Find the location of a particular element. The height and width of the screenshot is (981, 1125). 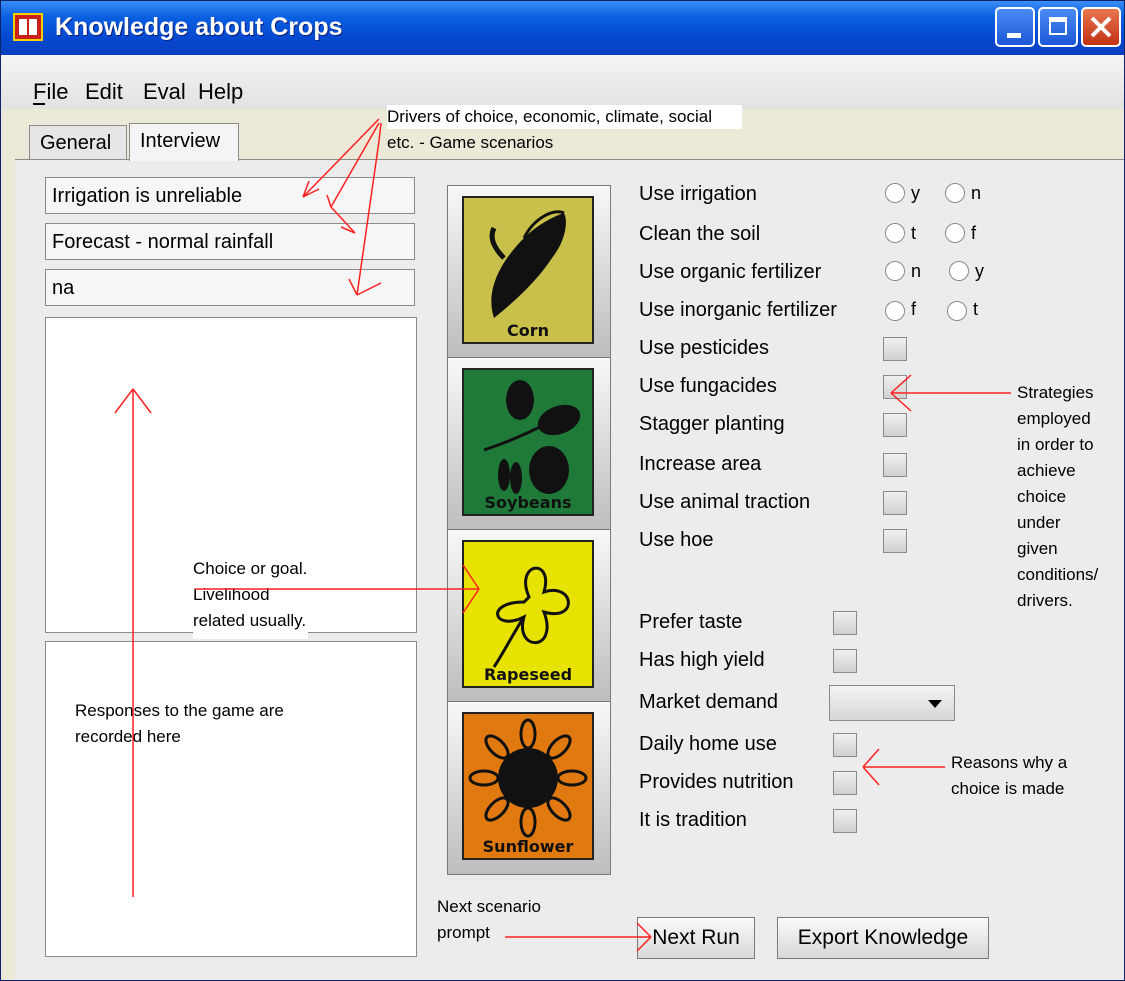

annotation-strategies-5: choice is located at coordinates (1042, 496).